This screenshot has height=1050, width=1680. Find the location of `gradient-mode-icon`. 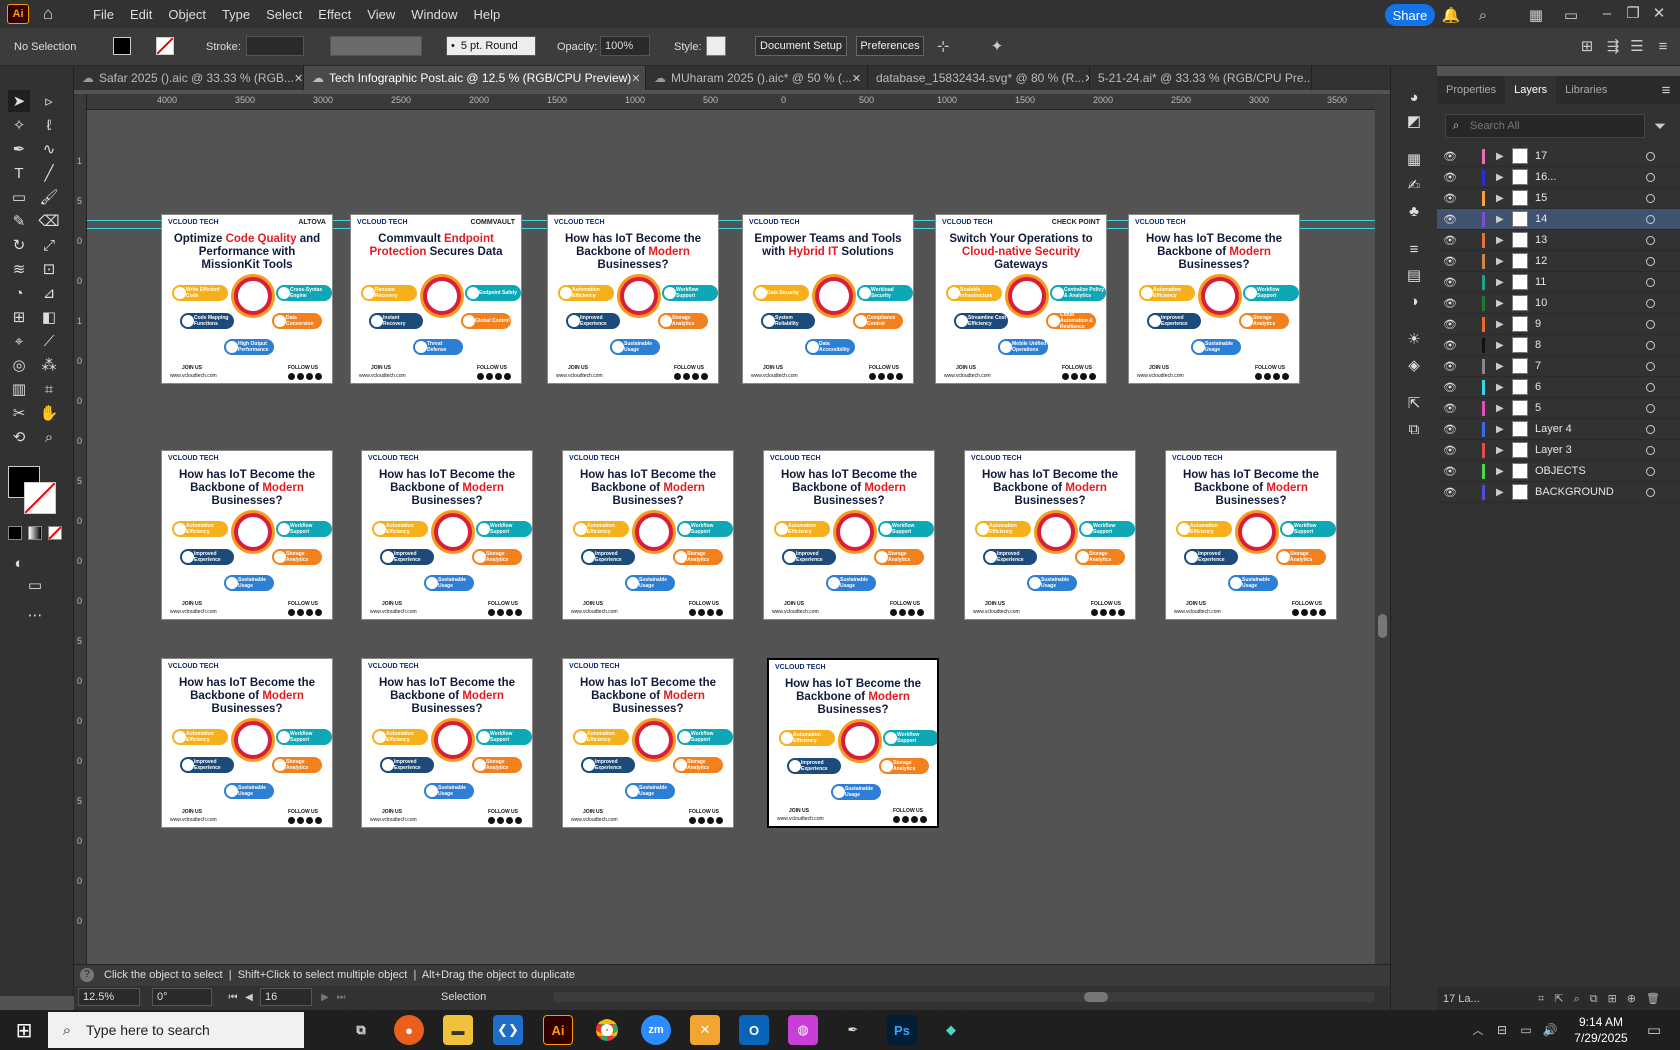

gradient-mode-icon is located at coordinates (35, 533).